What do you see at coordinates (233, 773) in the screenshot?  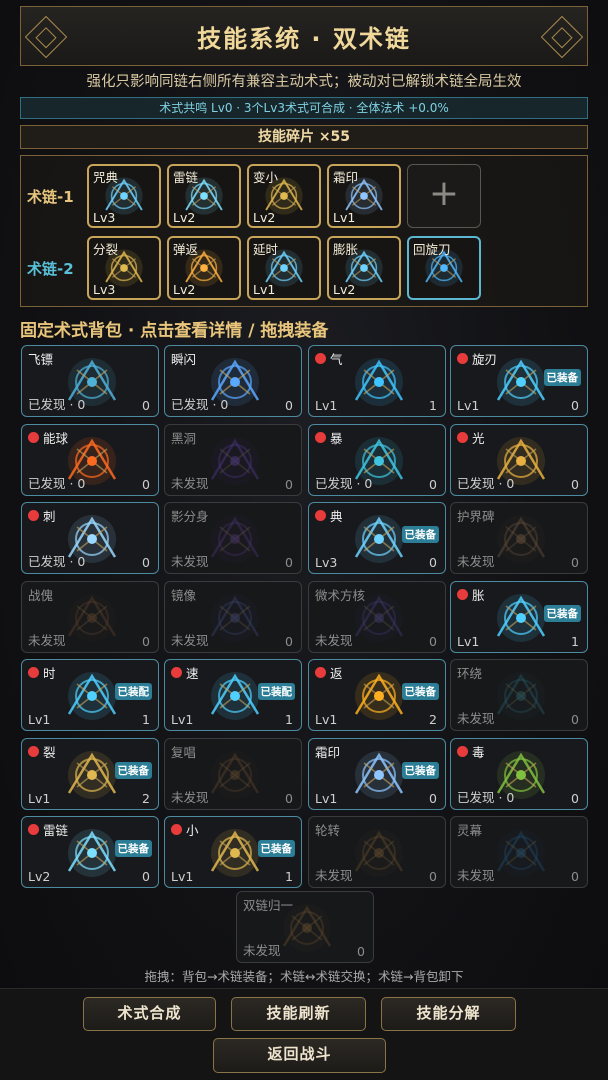 I see `skill-card: 复唱 未发现 0` at bounding box center [233, 773].